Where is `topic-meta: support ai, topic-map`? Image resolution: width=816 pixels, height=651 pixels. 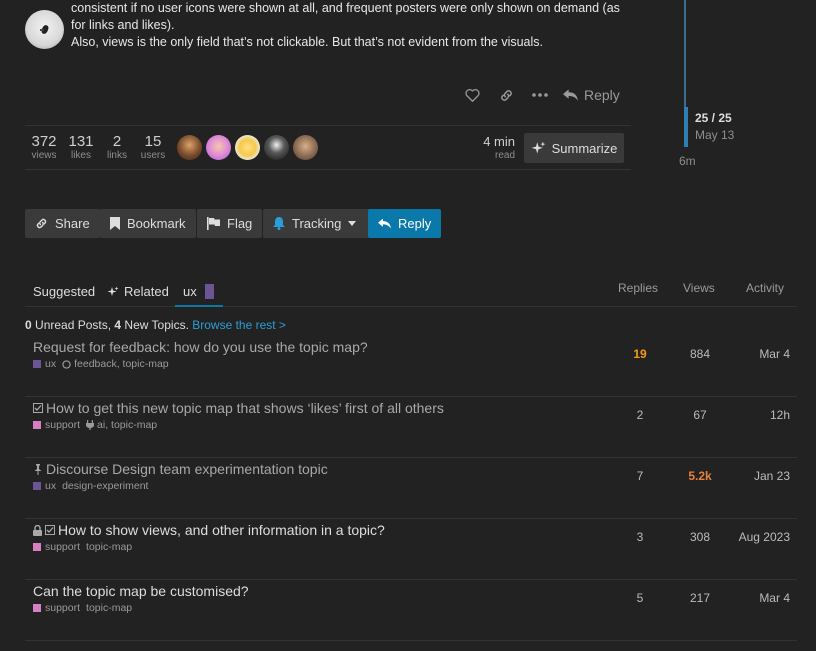 topic-meta: support ai, topic-map is located at coordinates (95, 425).